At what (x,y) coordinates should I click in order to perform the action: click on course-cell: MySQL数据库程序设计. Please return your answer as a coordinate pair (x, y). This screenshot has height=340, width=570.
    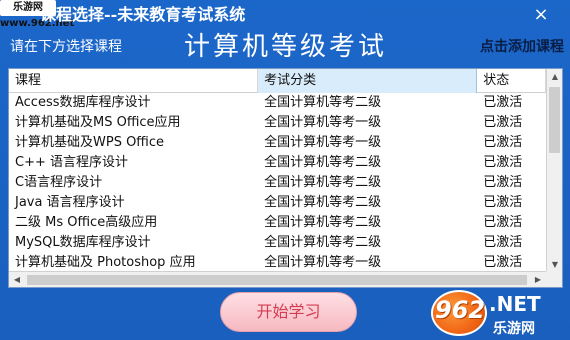
    Looking at the image, I should click on (83, 242).